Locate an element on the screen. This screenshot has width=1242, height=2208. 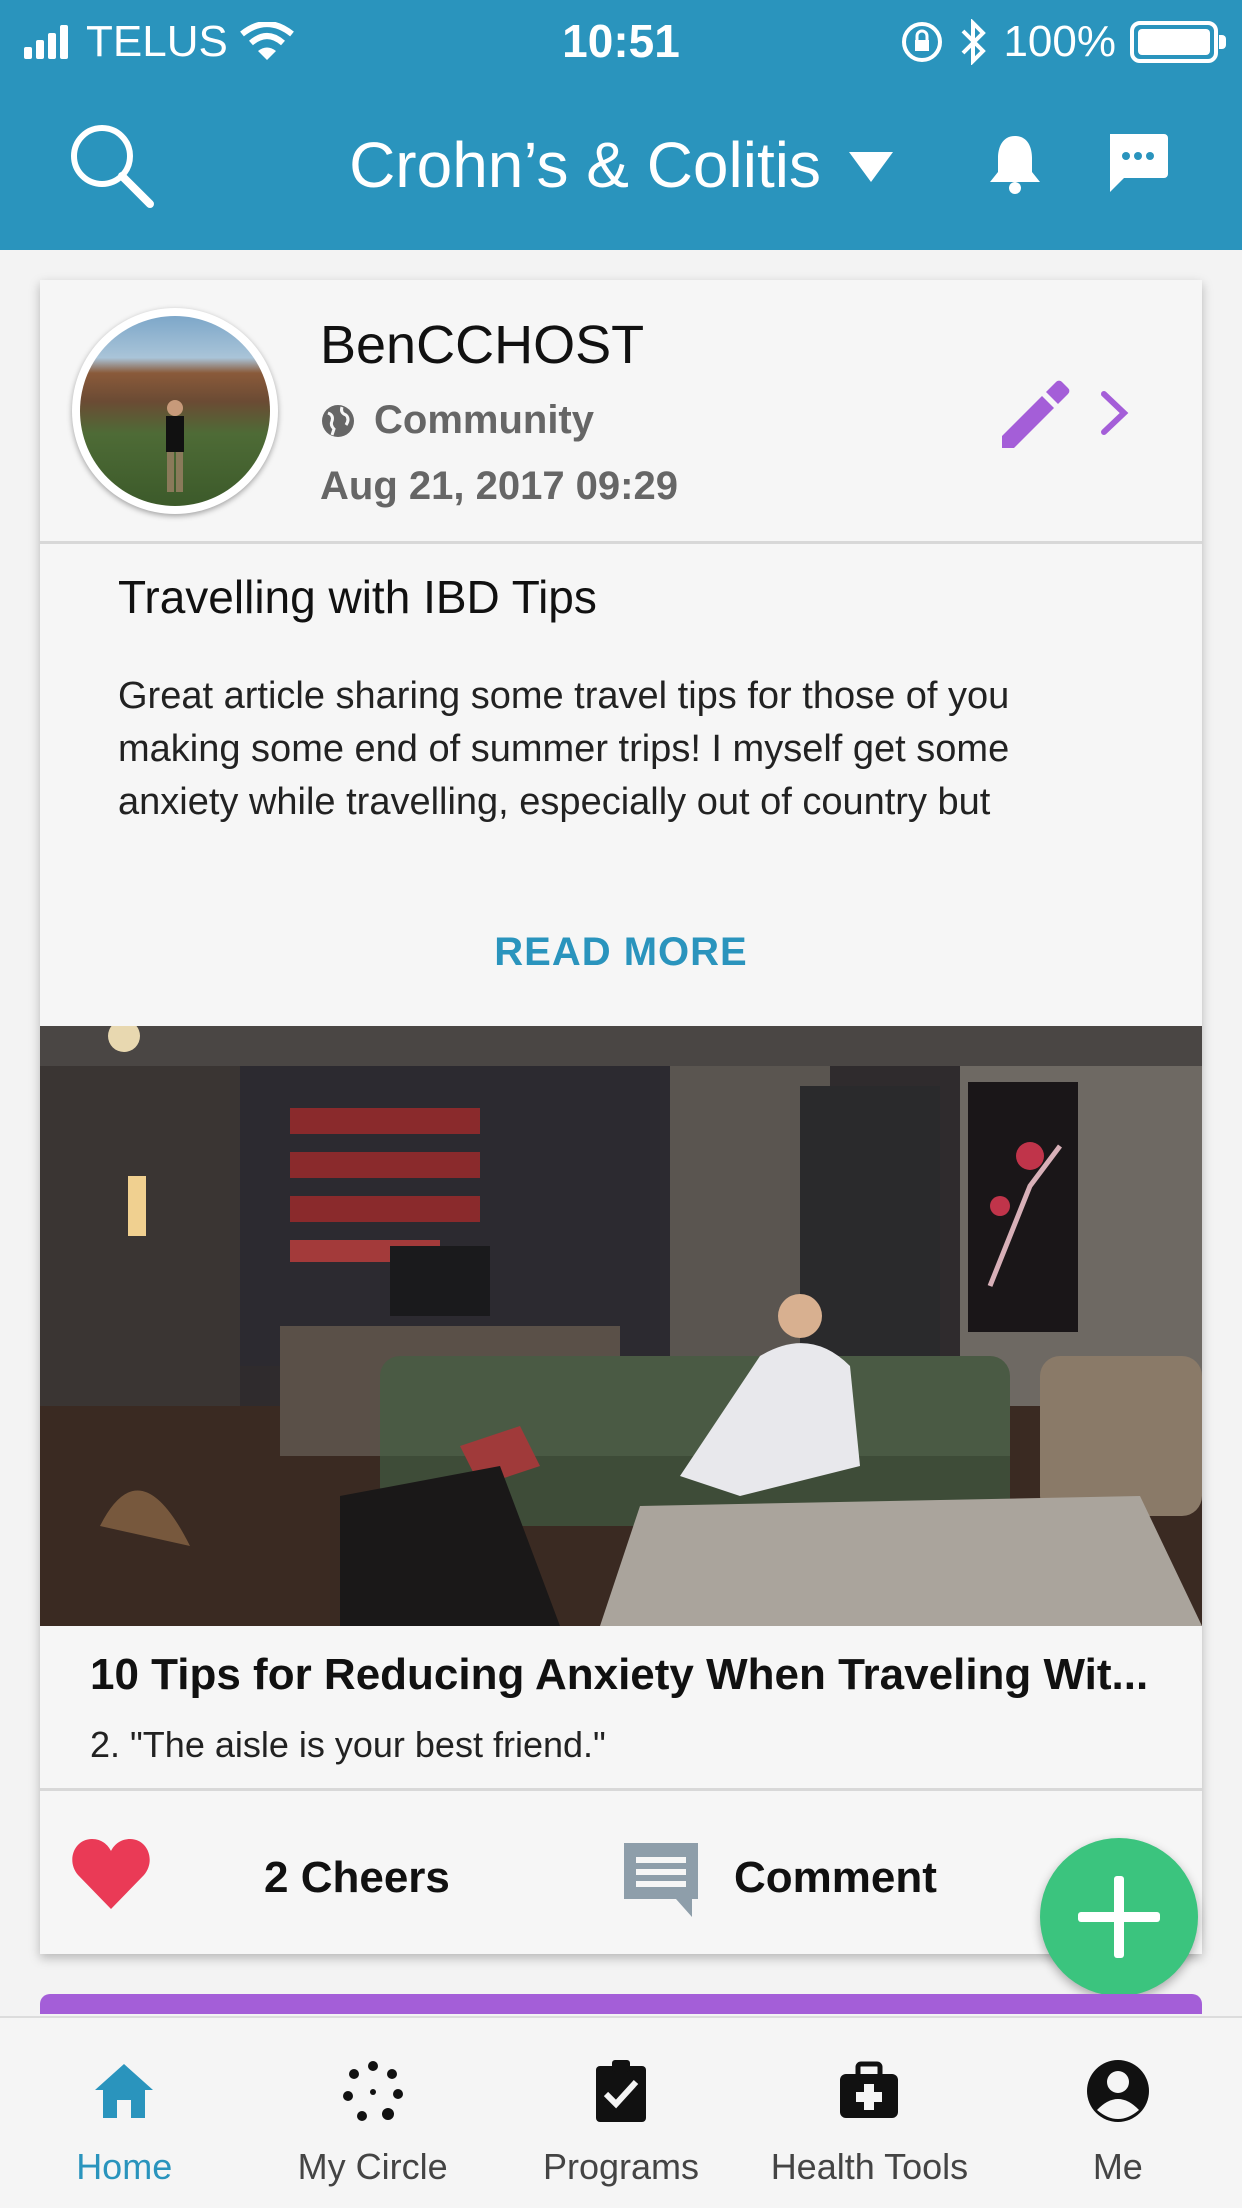
chevron-right-icon is located at coordinates (1114, 413).